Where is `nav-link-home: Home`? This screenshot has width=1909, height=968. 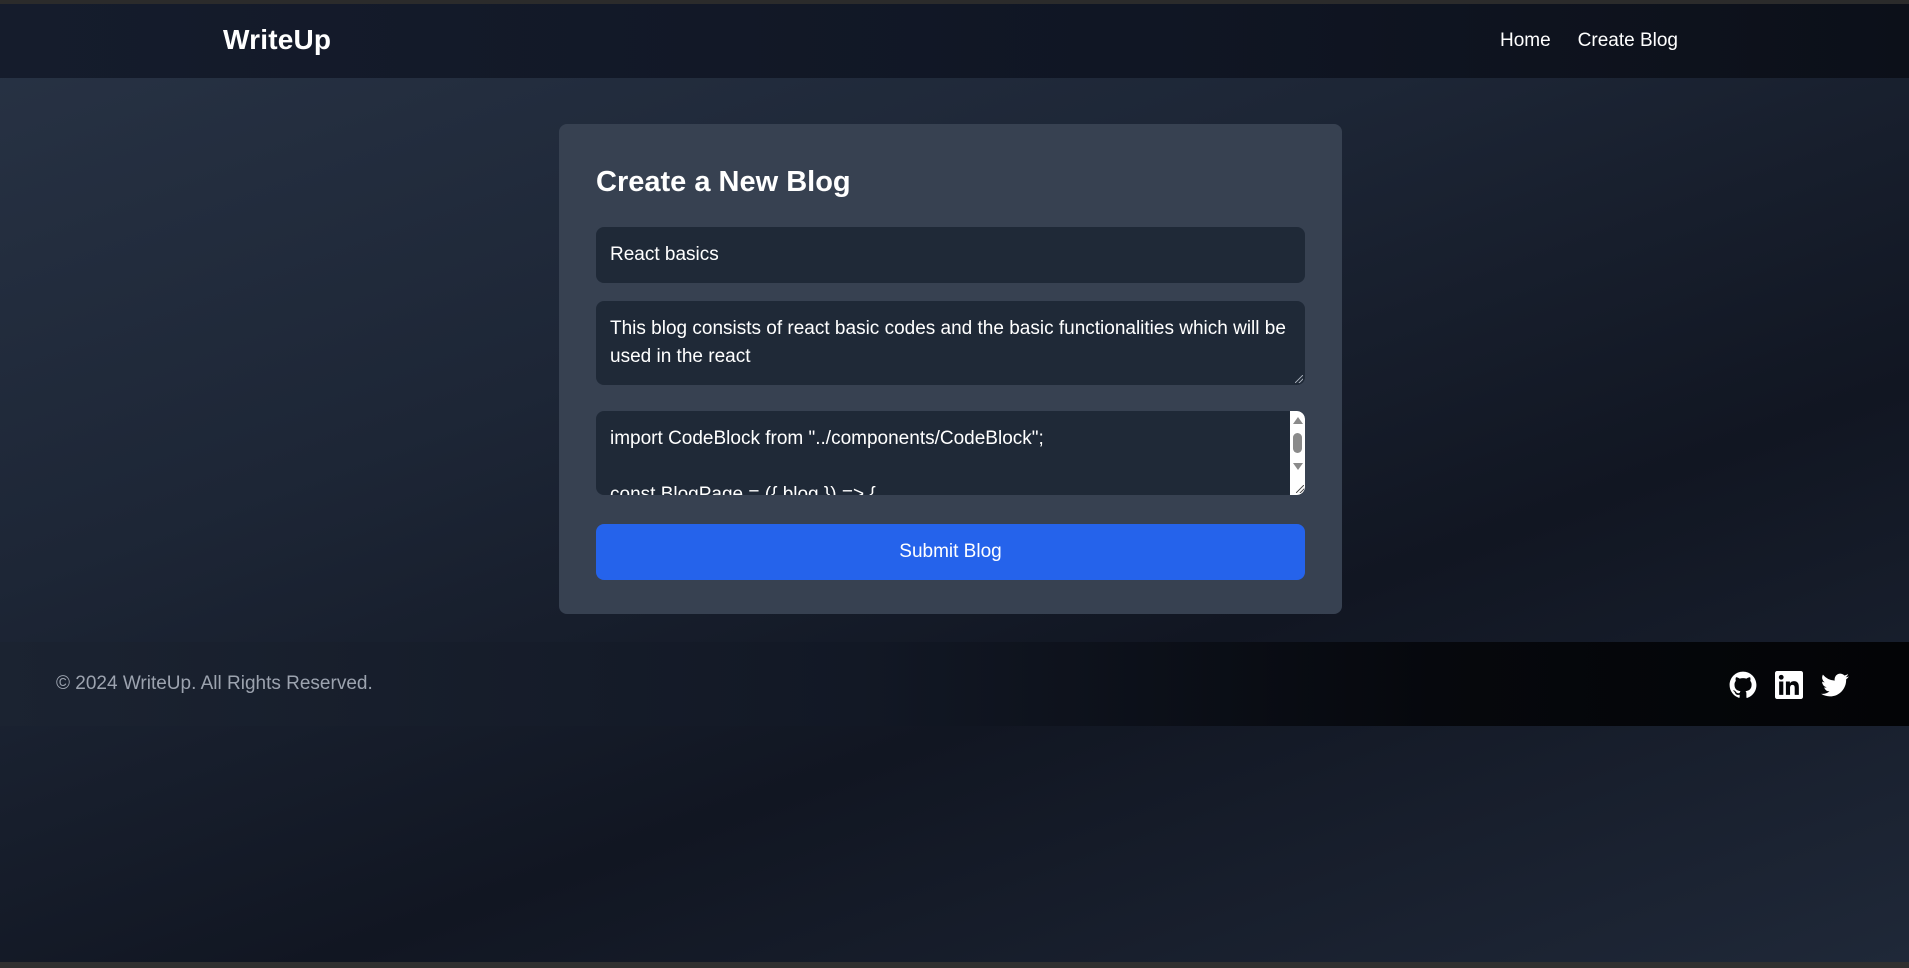 nav-link-home: Home is located at coordinates (1525, 41).